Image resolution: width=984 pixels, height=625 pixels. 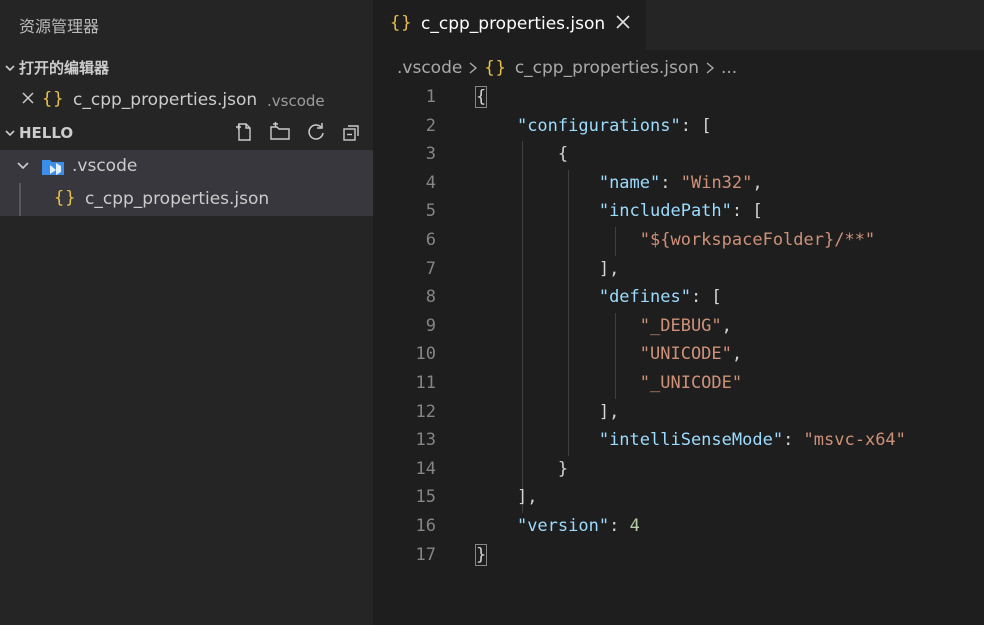 What do you see at coordinates (563, 468) in the screenshot?
I see `json-punct: }` at bounding box center [563, 468].